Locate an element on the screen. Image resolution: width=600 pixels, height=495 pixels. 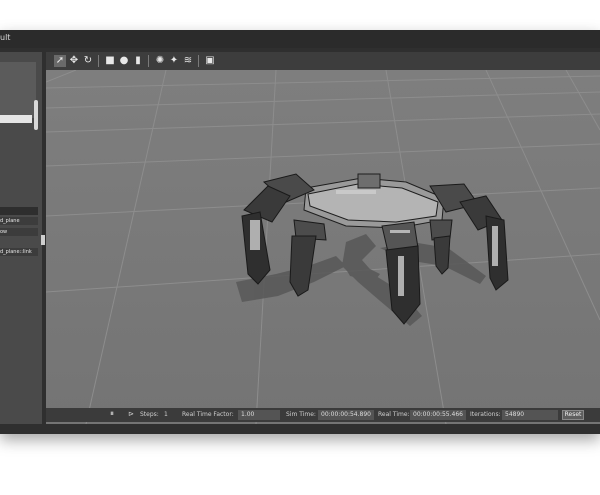
sim-time-field: 00:00:00:54.890 is located at coordinates (346, 415).